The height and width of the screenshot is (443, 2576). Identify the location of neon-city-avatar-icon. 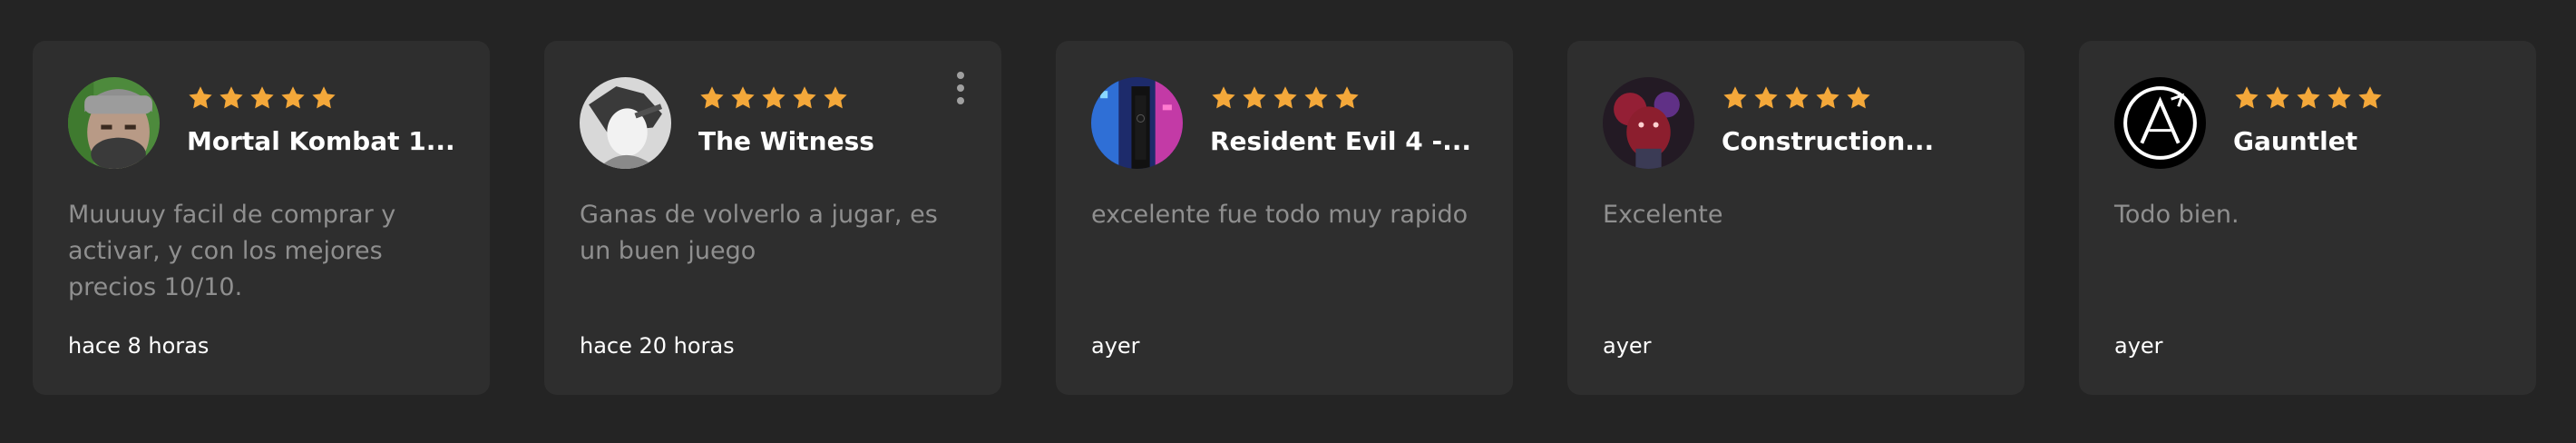
(1137, 123).